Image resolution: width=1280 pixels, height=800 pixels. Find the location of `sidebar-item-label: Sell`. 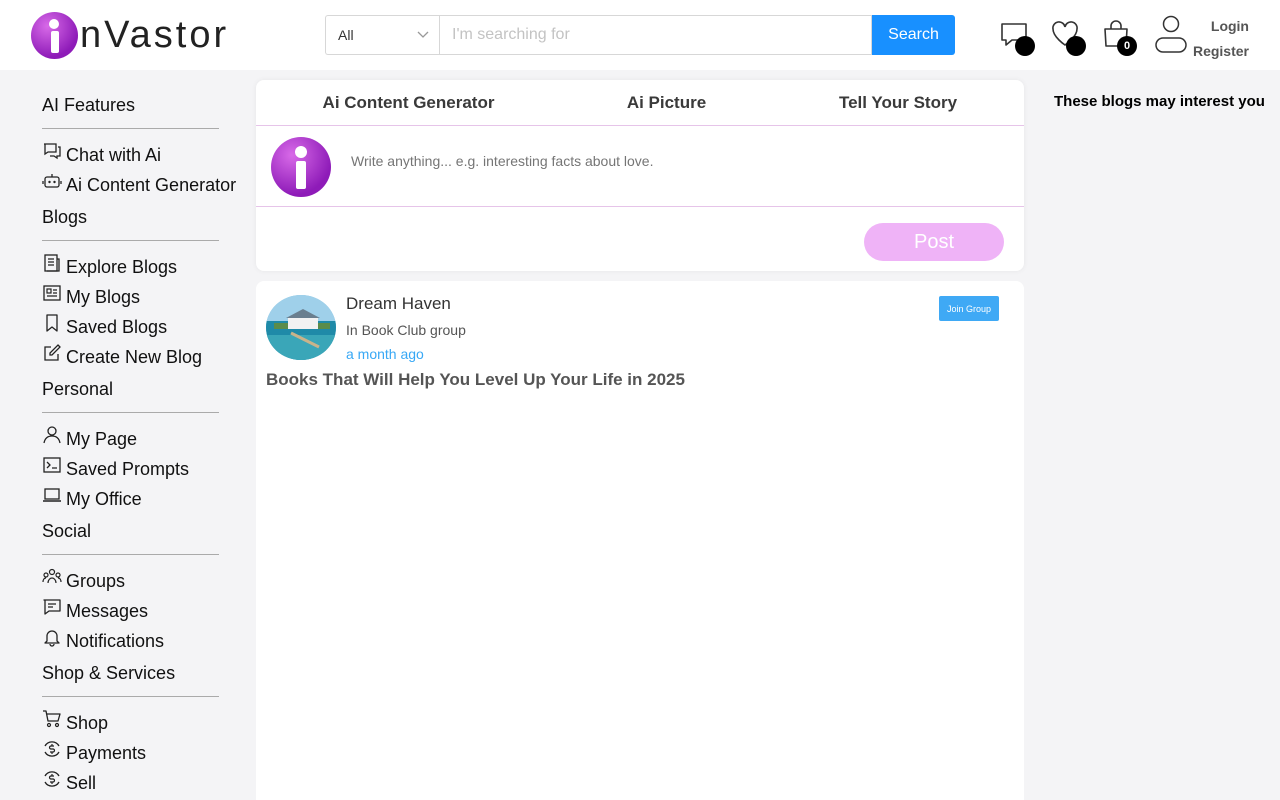

sidebar-item-label: Sell is located at coordinates (81, 782).